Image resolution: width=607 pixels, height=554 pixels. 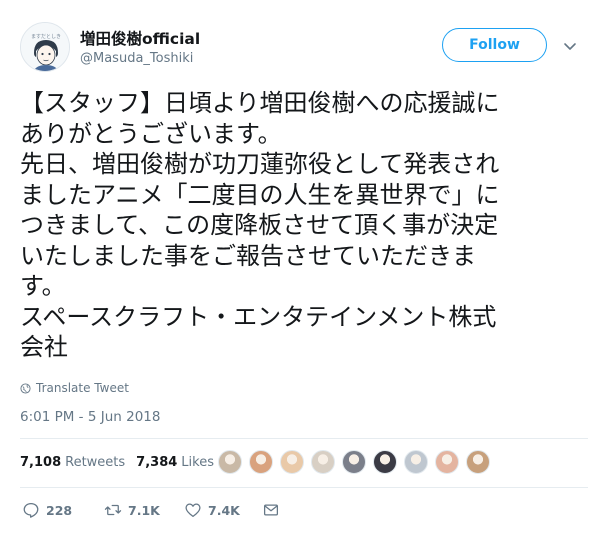 I want to click on tweet-text-line: 先日、増田俊樹が功刀蓮弥役として発表され, so click(x=260, y=164).